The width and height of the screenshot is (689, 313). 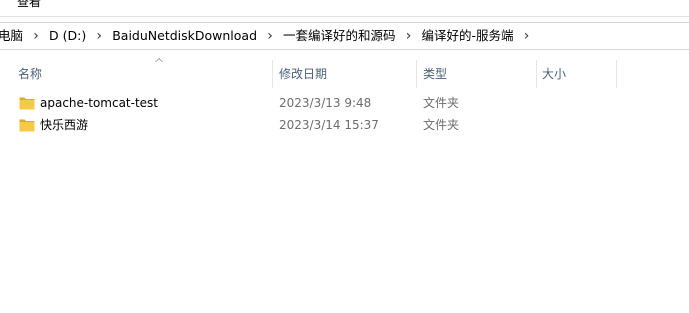 What do you see at coordinates (554, 73) in the screenshot?
I see `column-size-label: 大小` at bounding box center [554, 73].